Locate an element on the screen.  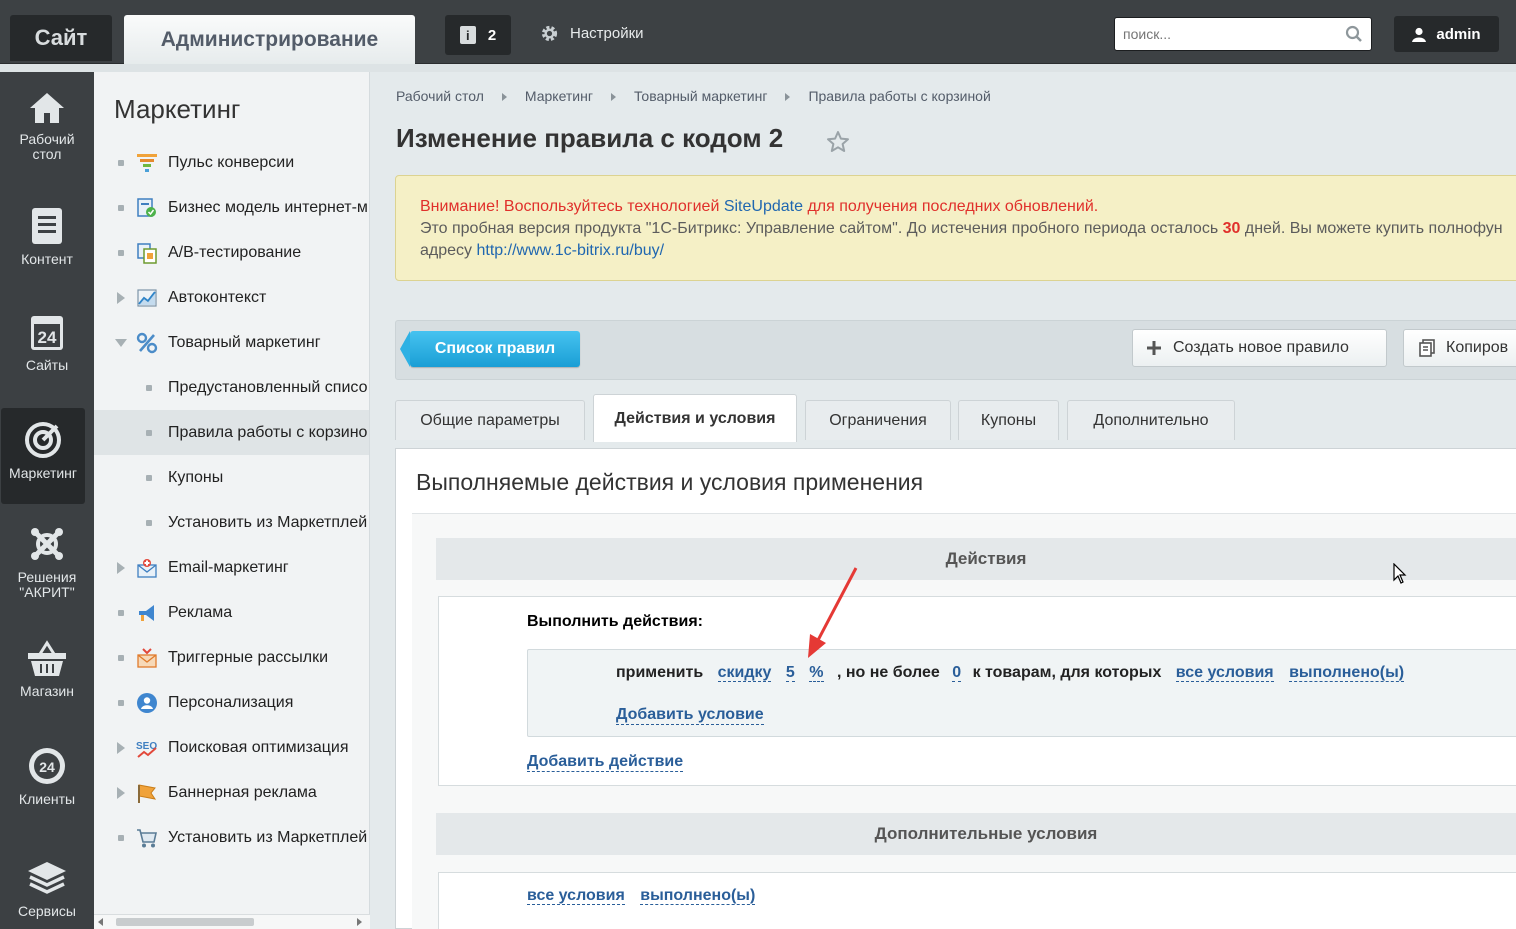
menu-item-label: A/B-тестирование is located at coordinates (235, 252).